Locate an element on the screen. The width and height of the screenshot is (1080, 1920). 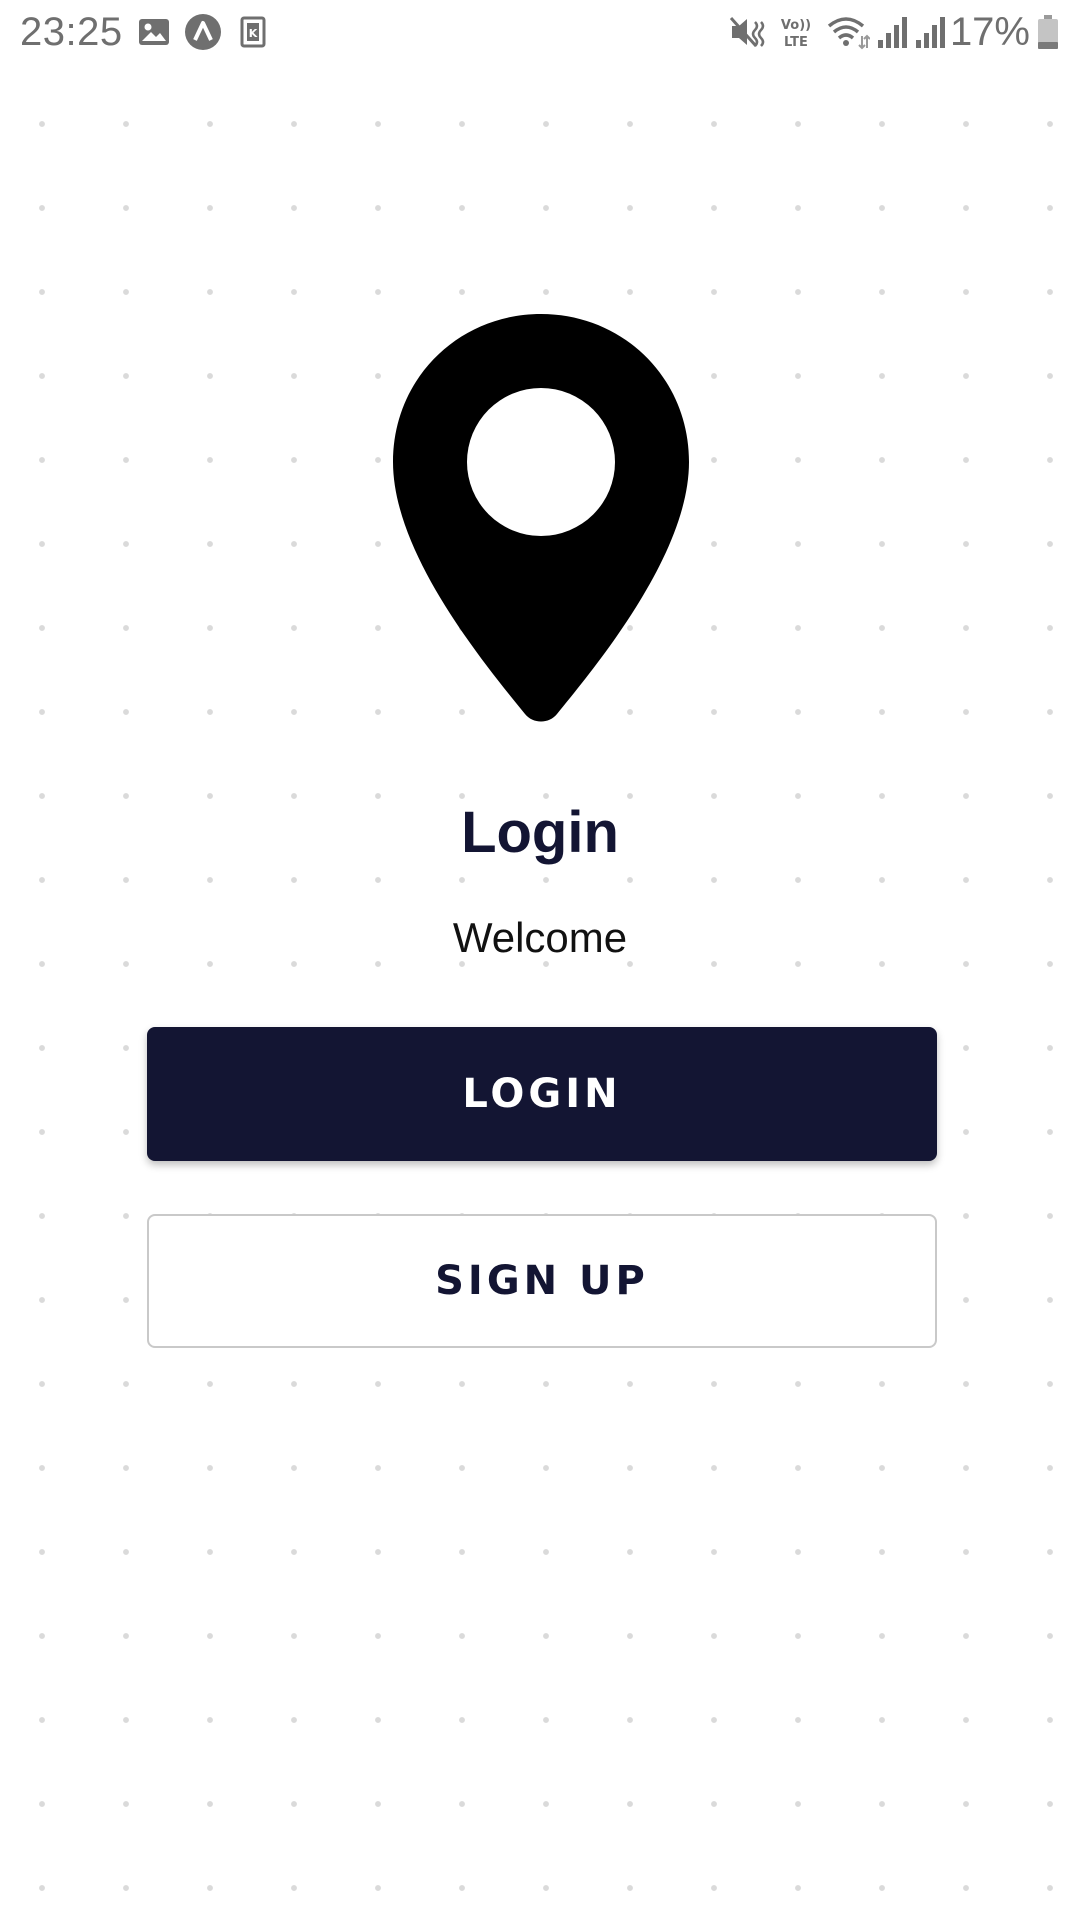
welcome-text: Welcome is located at coordinates (540, 937).